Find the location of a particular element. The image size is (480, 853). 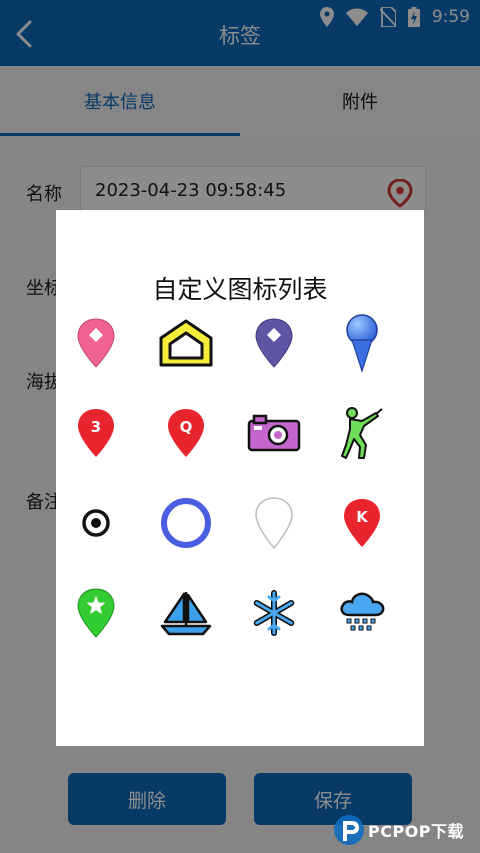

dialog-title: 自定义图标列表 is located at coordinates (240, 289).